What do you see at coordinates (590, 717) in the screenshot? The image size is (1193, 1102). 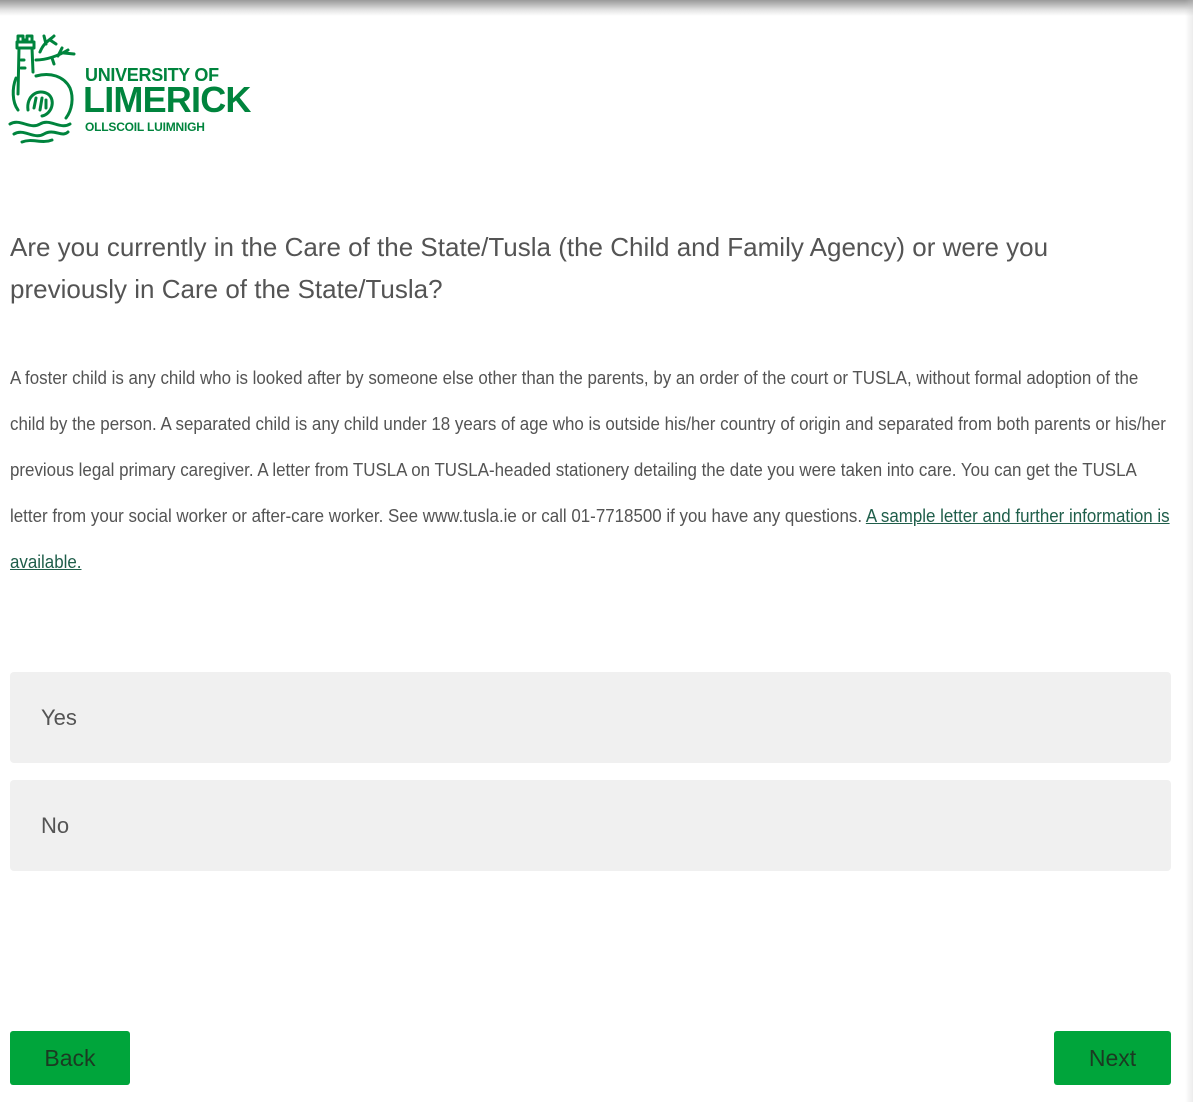 I see `option-yes: Yes` at bounding box center [590, 717].